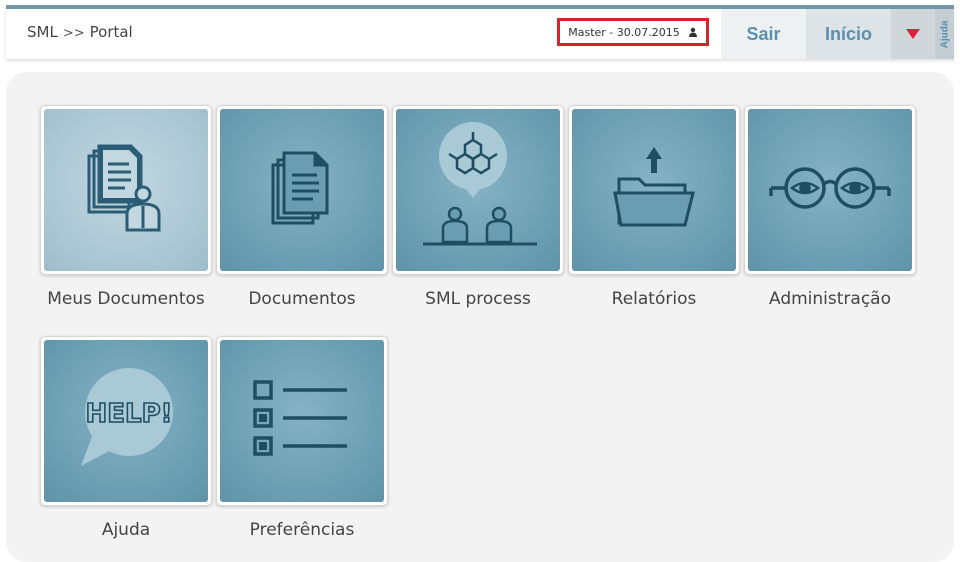 The height and width of the screenshot is (562, 960). I want to click on tile-relatorios: Relatórios, so click(654, 207).